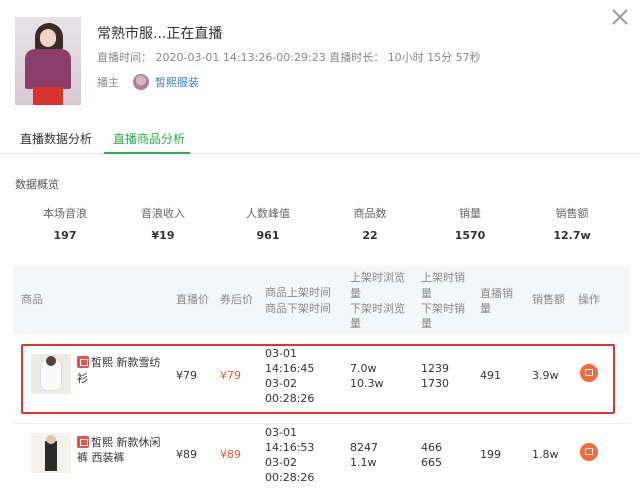 The image size is (640, 489). What do you see at coordinates (320, 138) in the screenshot?
I see `tab-bar: 直播数据分析 直播商品分析` at bounding box center [320, 138].